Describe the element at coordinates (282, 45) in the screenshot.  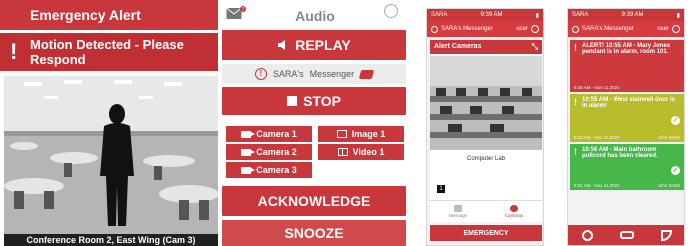
I see `speaker-icon` at that location.